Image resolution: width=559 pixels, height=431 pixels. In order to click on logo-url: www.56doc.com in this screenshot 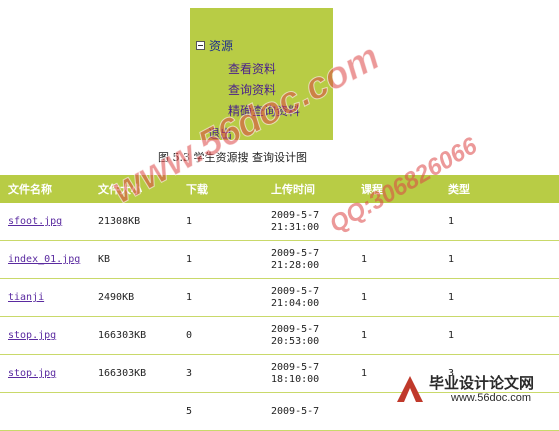, I will do `click(491, 398)`.